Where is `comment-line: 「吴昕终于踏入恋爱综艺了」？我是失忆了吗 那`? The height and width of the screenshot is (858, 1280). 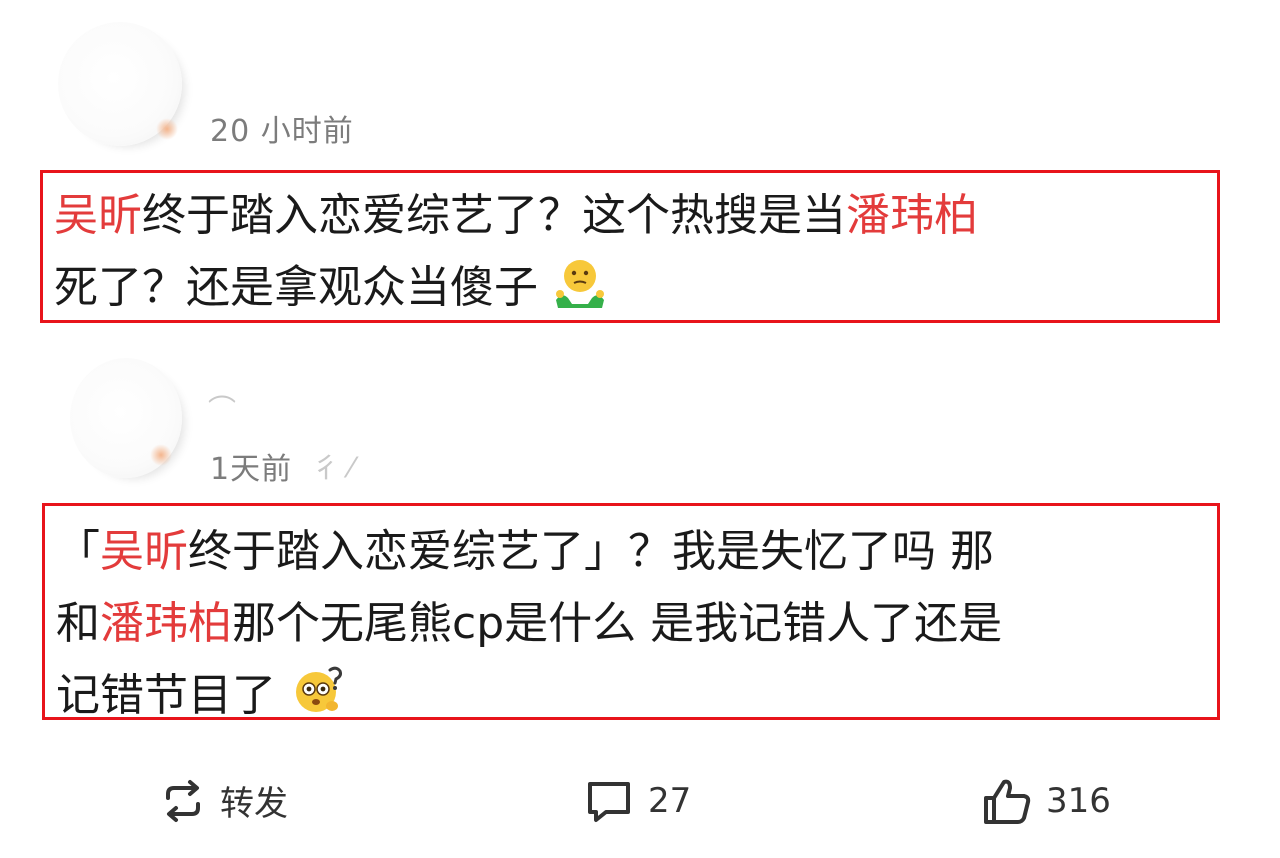 comment-line: 「吴昕终于踏入恋爱综艺了」？我是失忆了吗 那 is located at coordinates (529, 552).